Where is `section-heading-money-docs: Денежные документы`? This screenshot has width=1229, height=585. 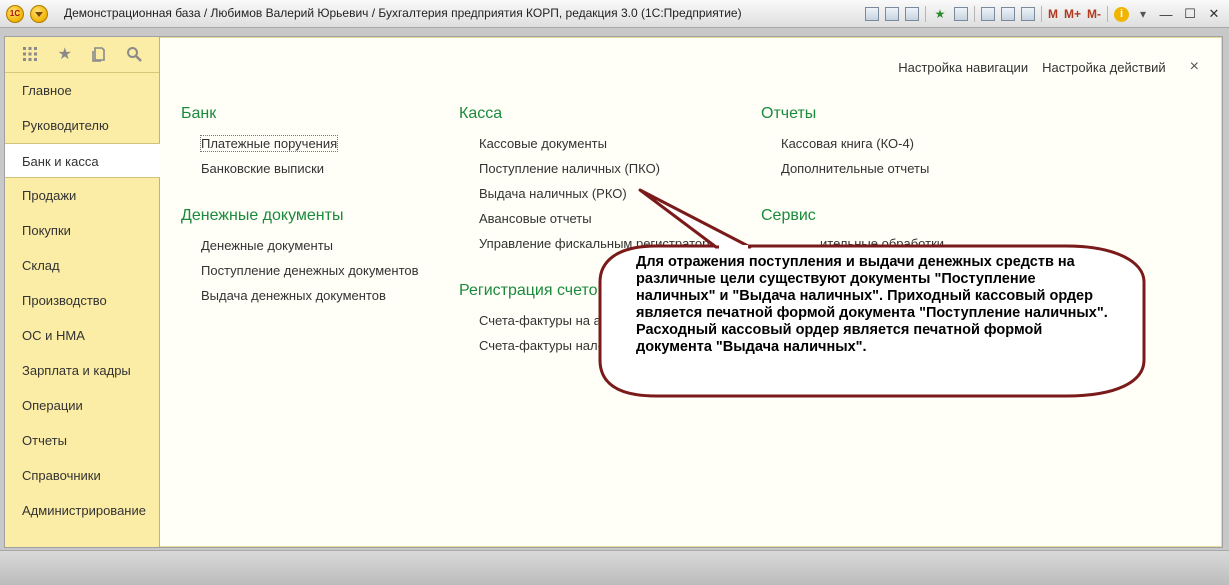 section-heading-money-docs: Денежные документы is located at coordinates (262, 215).